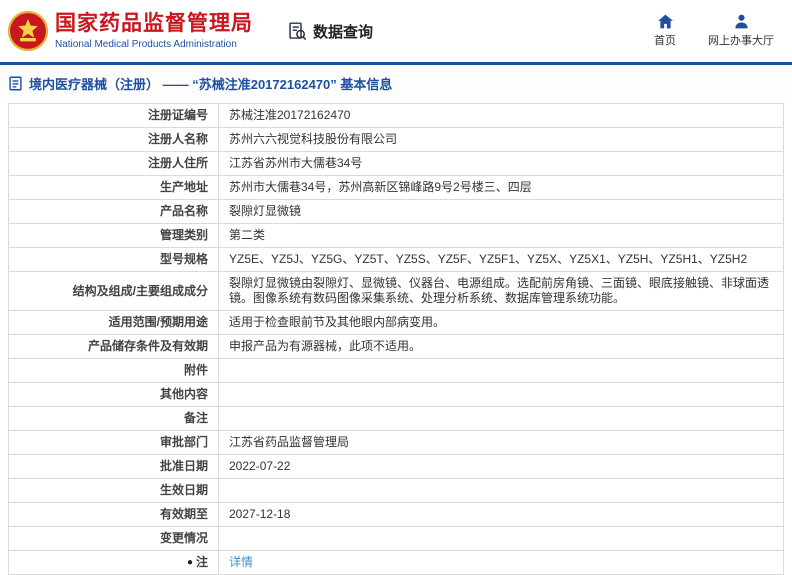 Image resolution: width=792 pixels, height=575 pixels. Describe the element at coordinates (501, 163) in the screenshot. I see `row-value: 江苏省苏州市大儒巷34号` at that location.